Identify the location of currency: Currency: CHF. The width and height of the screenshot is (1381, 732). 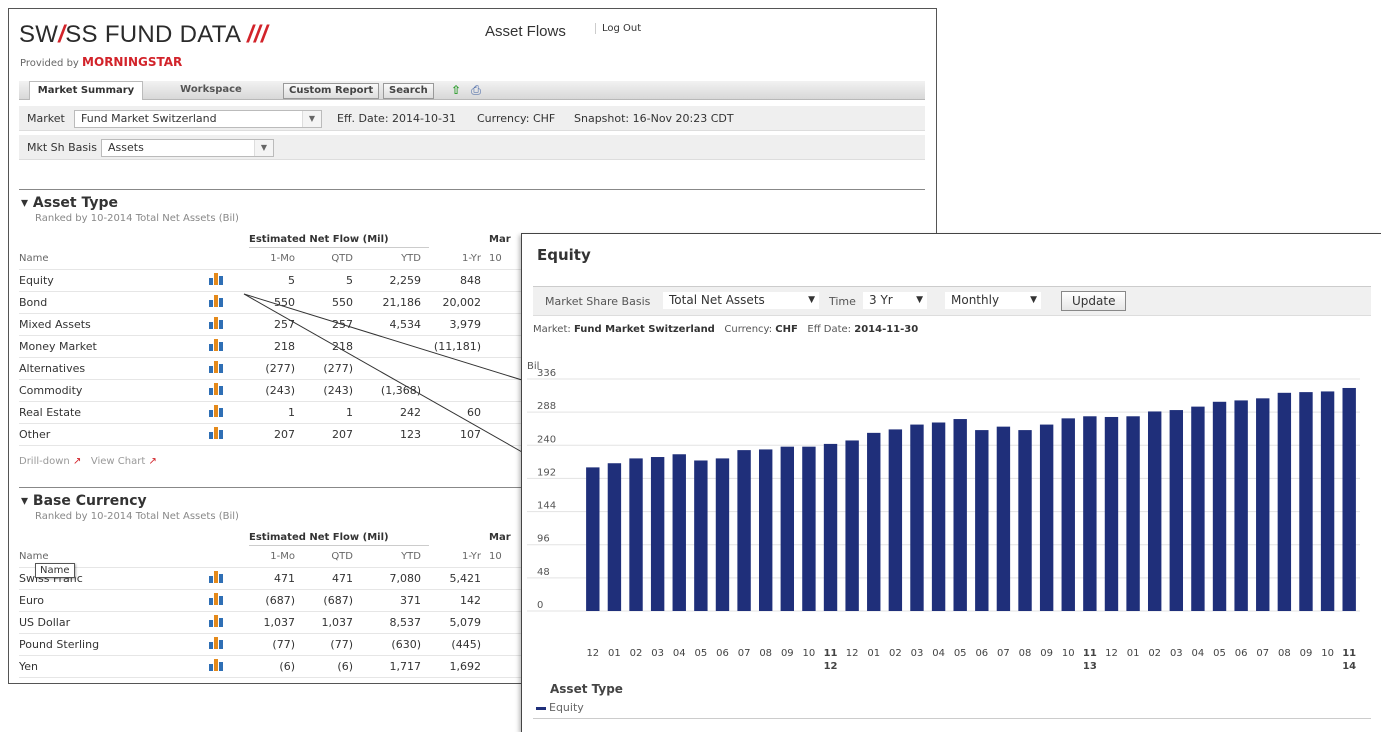
(516, 118).